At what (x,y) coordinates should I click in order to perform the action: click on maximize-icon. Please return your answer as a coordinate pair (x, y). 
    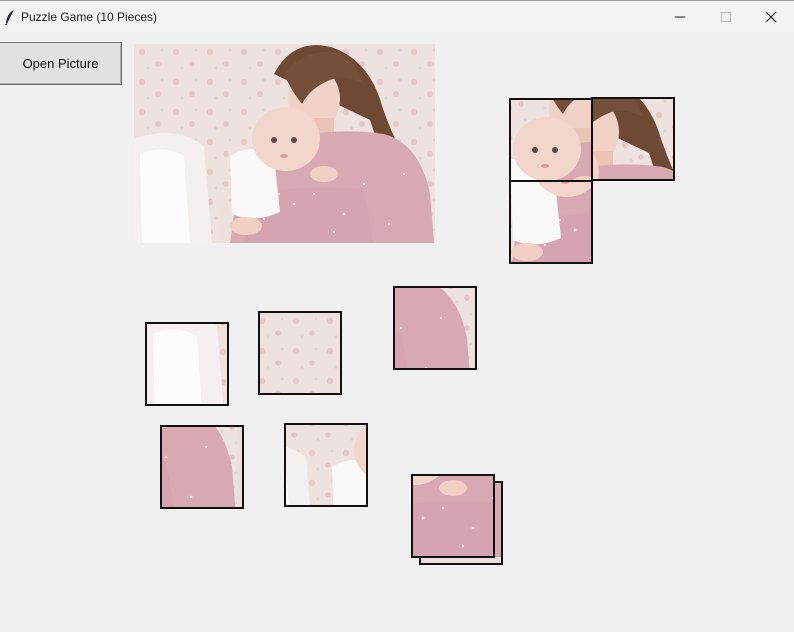
    Looking at the image, I should click on (726, 17).